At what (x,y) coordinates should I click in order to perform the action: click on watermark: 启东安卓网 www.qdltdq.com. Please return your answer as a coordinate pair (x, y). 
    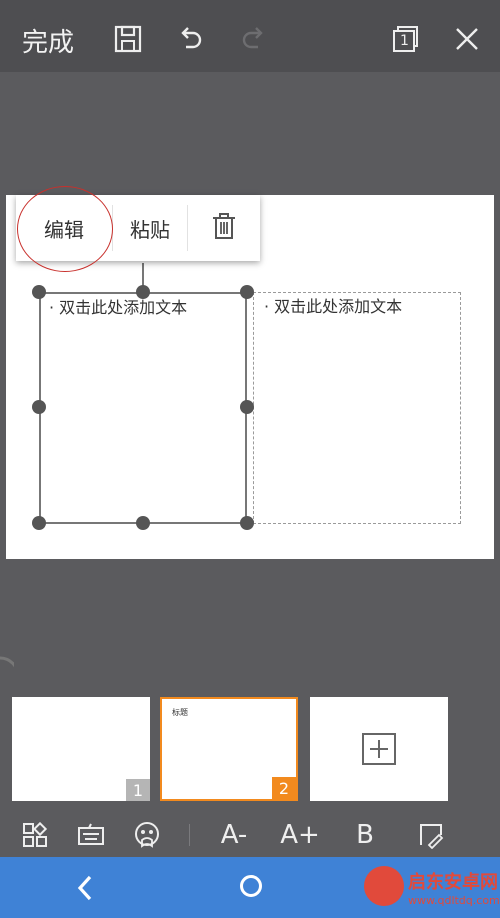
    Looking at the image, I should click on (432, 890).